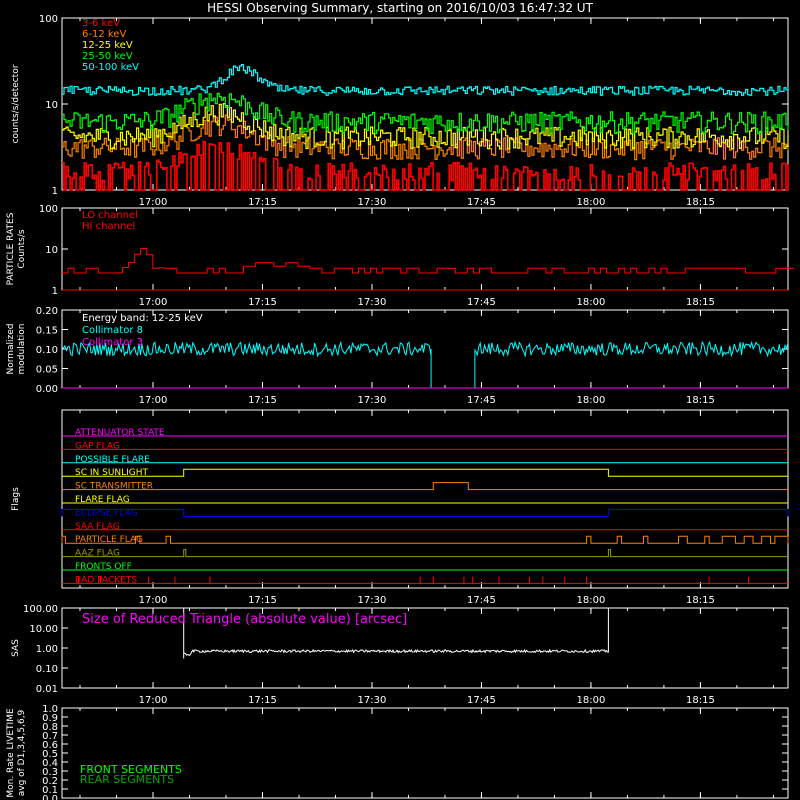  I want to click on y-tick-label: 0.05, so click(47, 370).